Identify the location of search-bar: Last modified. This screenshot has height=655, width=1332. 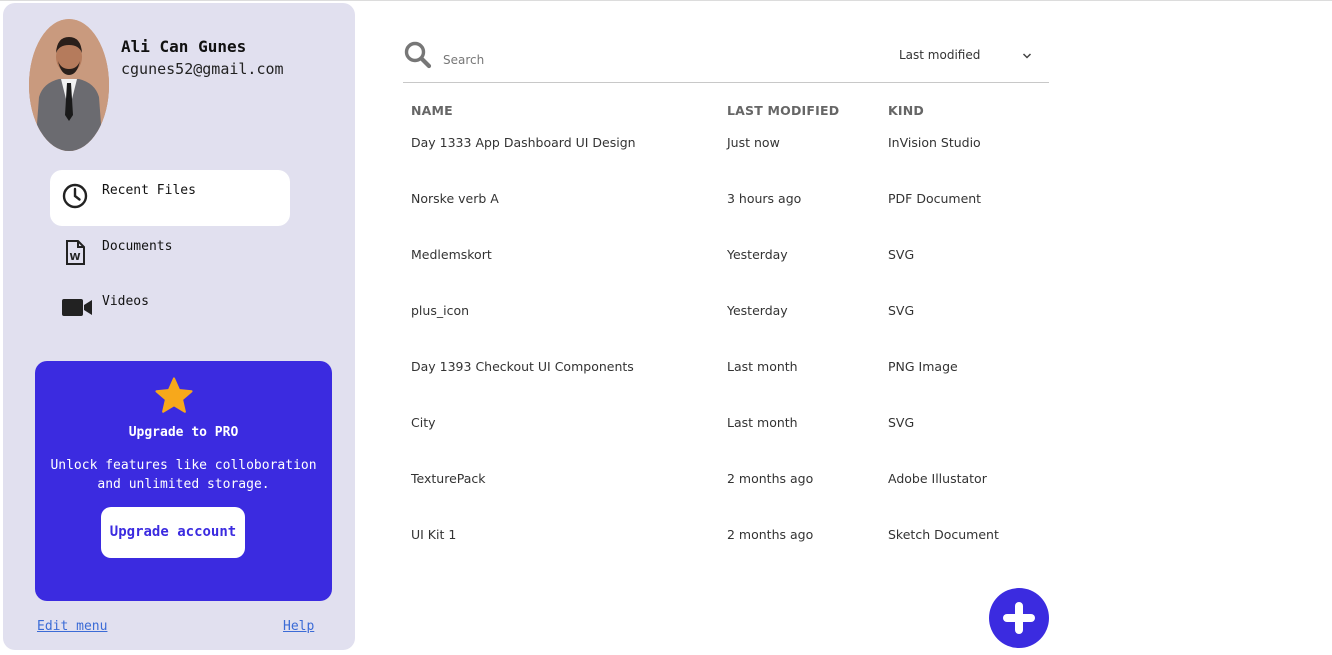
(726, 59).